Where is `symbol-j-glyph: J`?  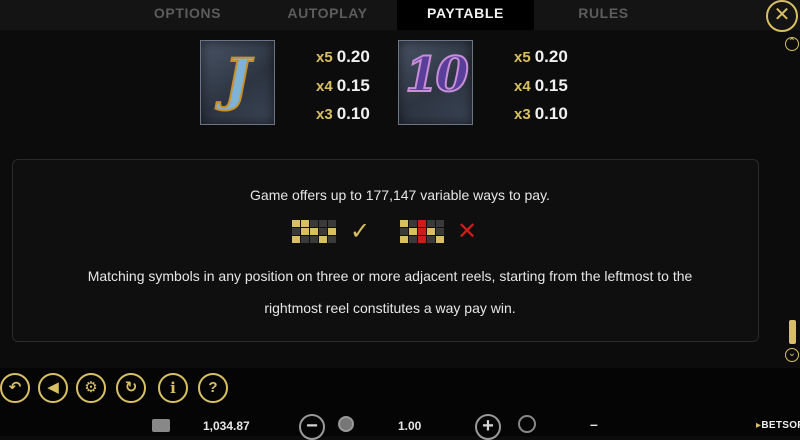
symbol-j-glyph: J is located at coordinates (237, 80).